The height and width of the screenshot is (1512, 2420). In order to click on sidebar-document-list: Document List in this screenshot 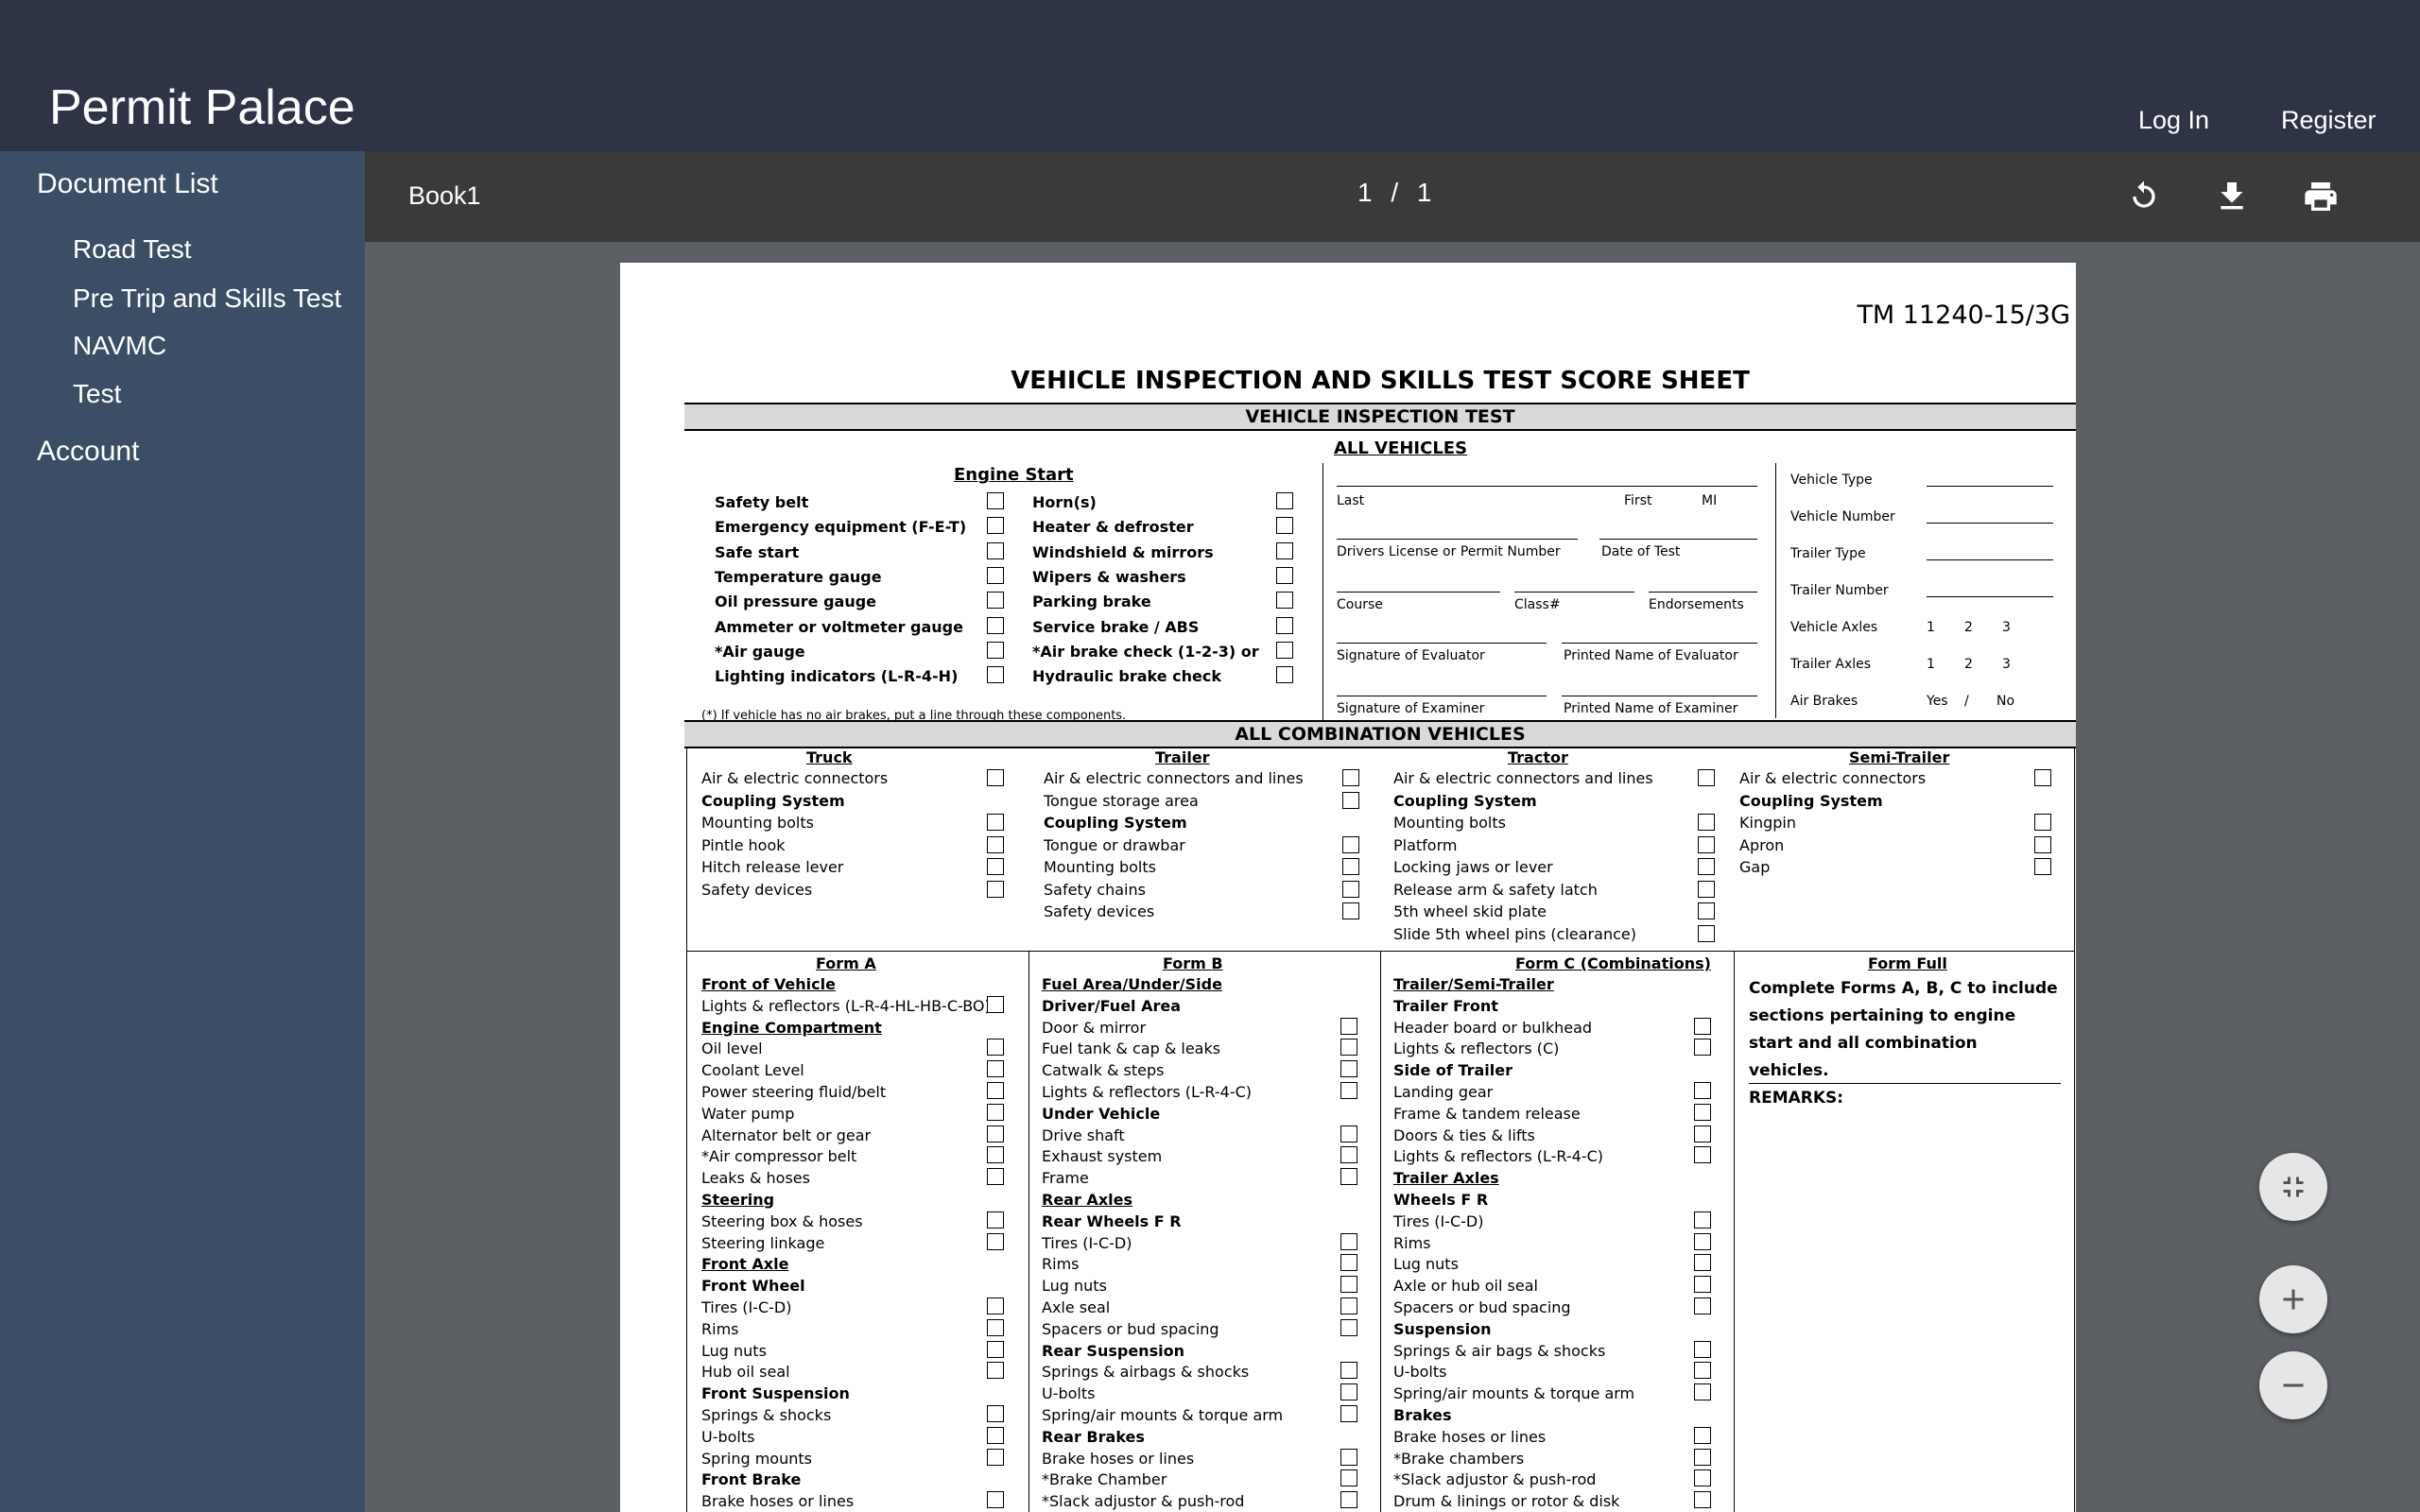, I will do `click(127, 184)`.